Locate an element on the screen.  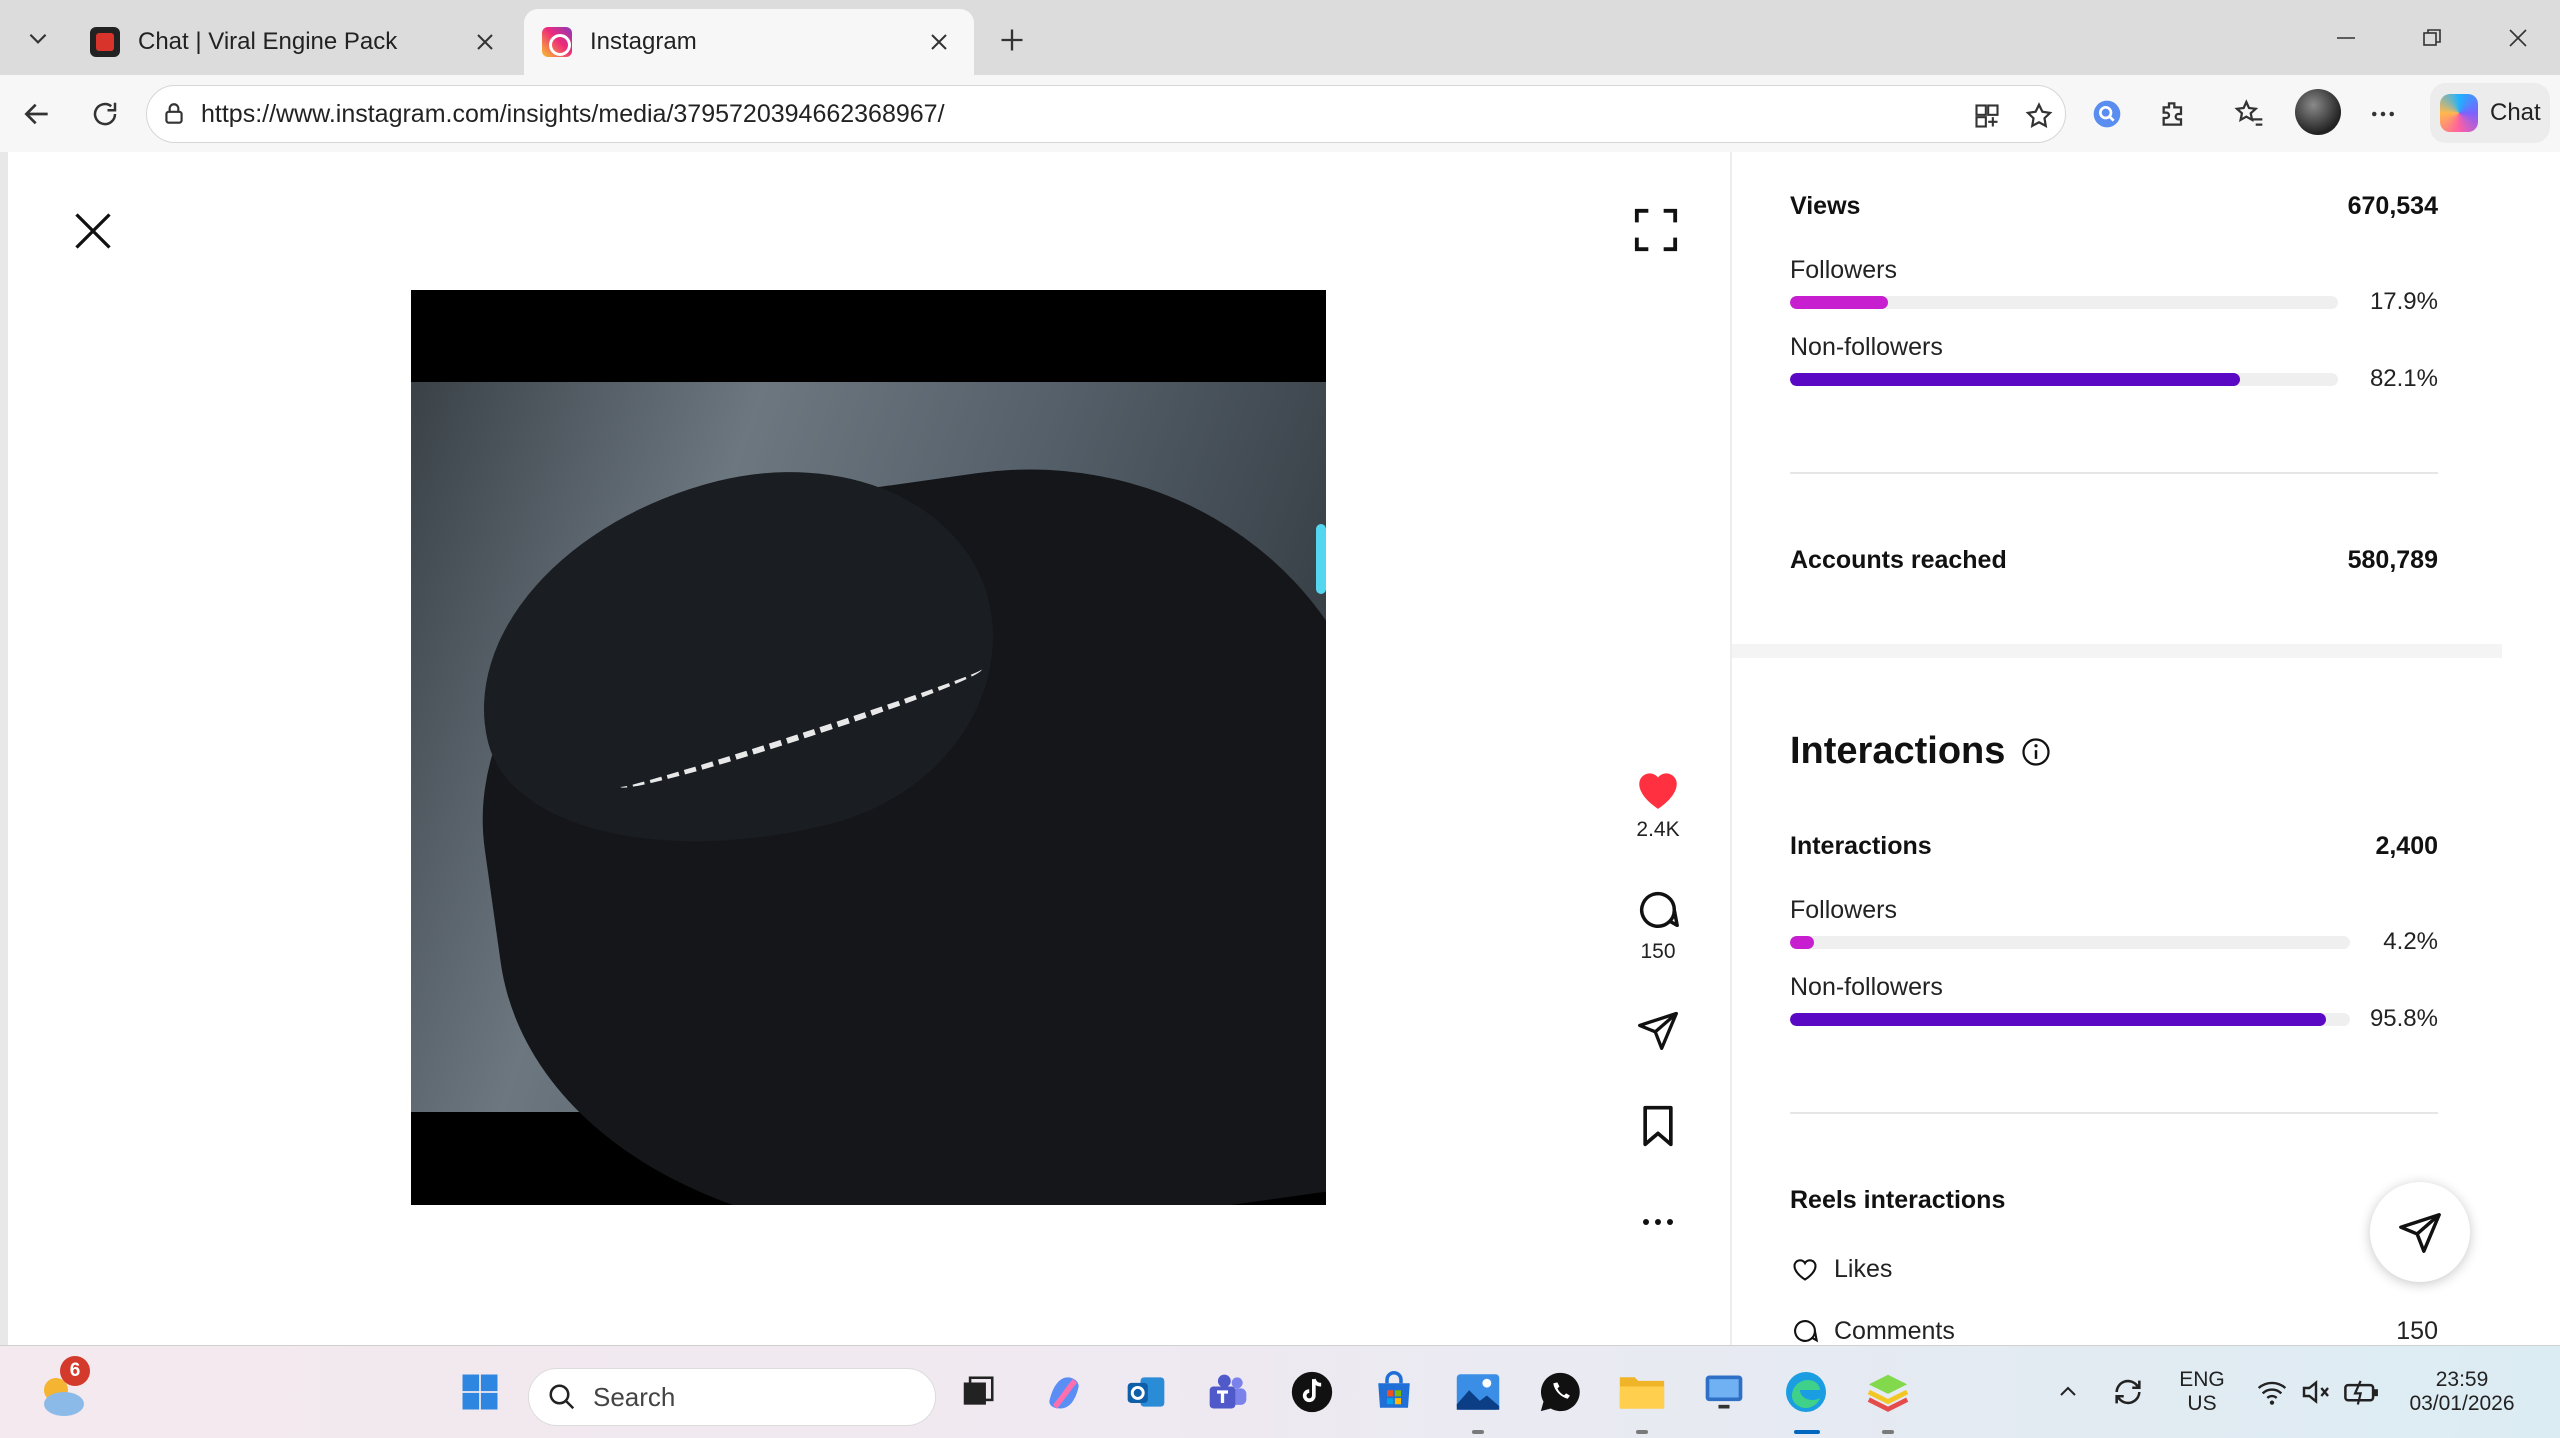
copilot-app-button is located at coordinates (1064, 1392).